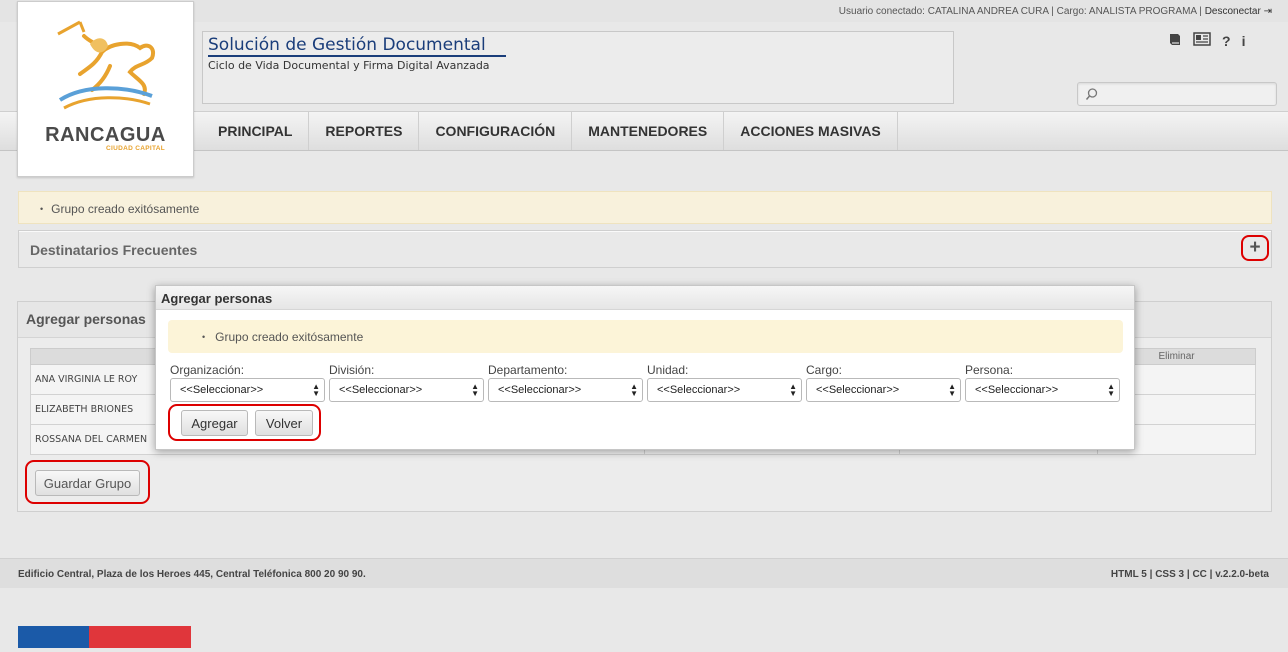  Describe the element at coordinates (119, 209) in the screenshot. I see `alert-message: Grupo creado exitósamente` at that location.